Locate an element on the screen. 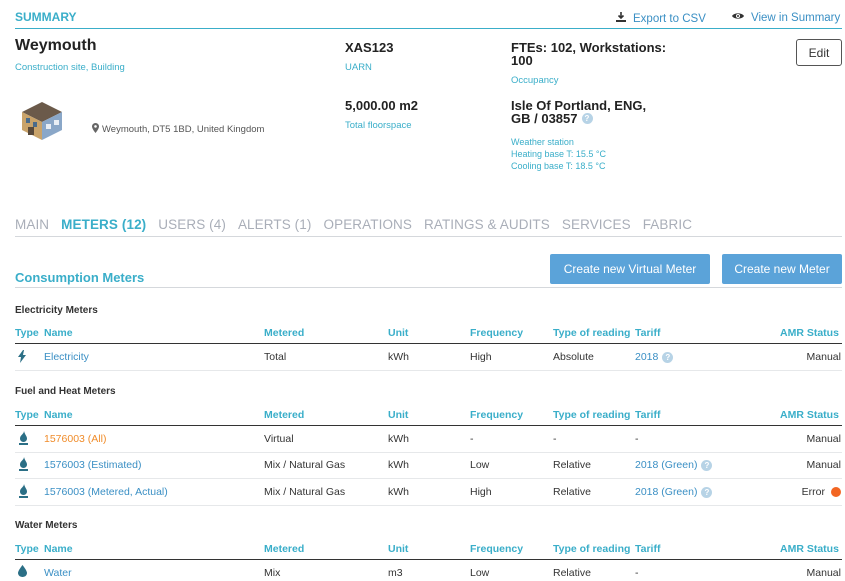 The image size is (845, 581). uarn-value: XAS123 is located at coordinates (369, 47).